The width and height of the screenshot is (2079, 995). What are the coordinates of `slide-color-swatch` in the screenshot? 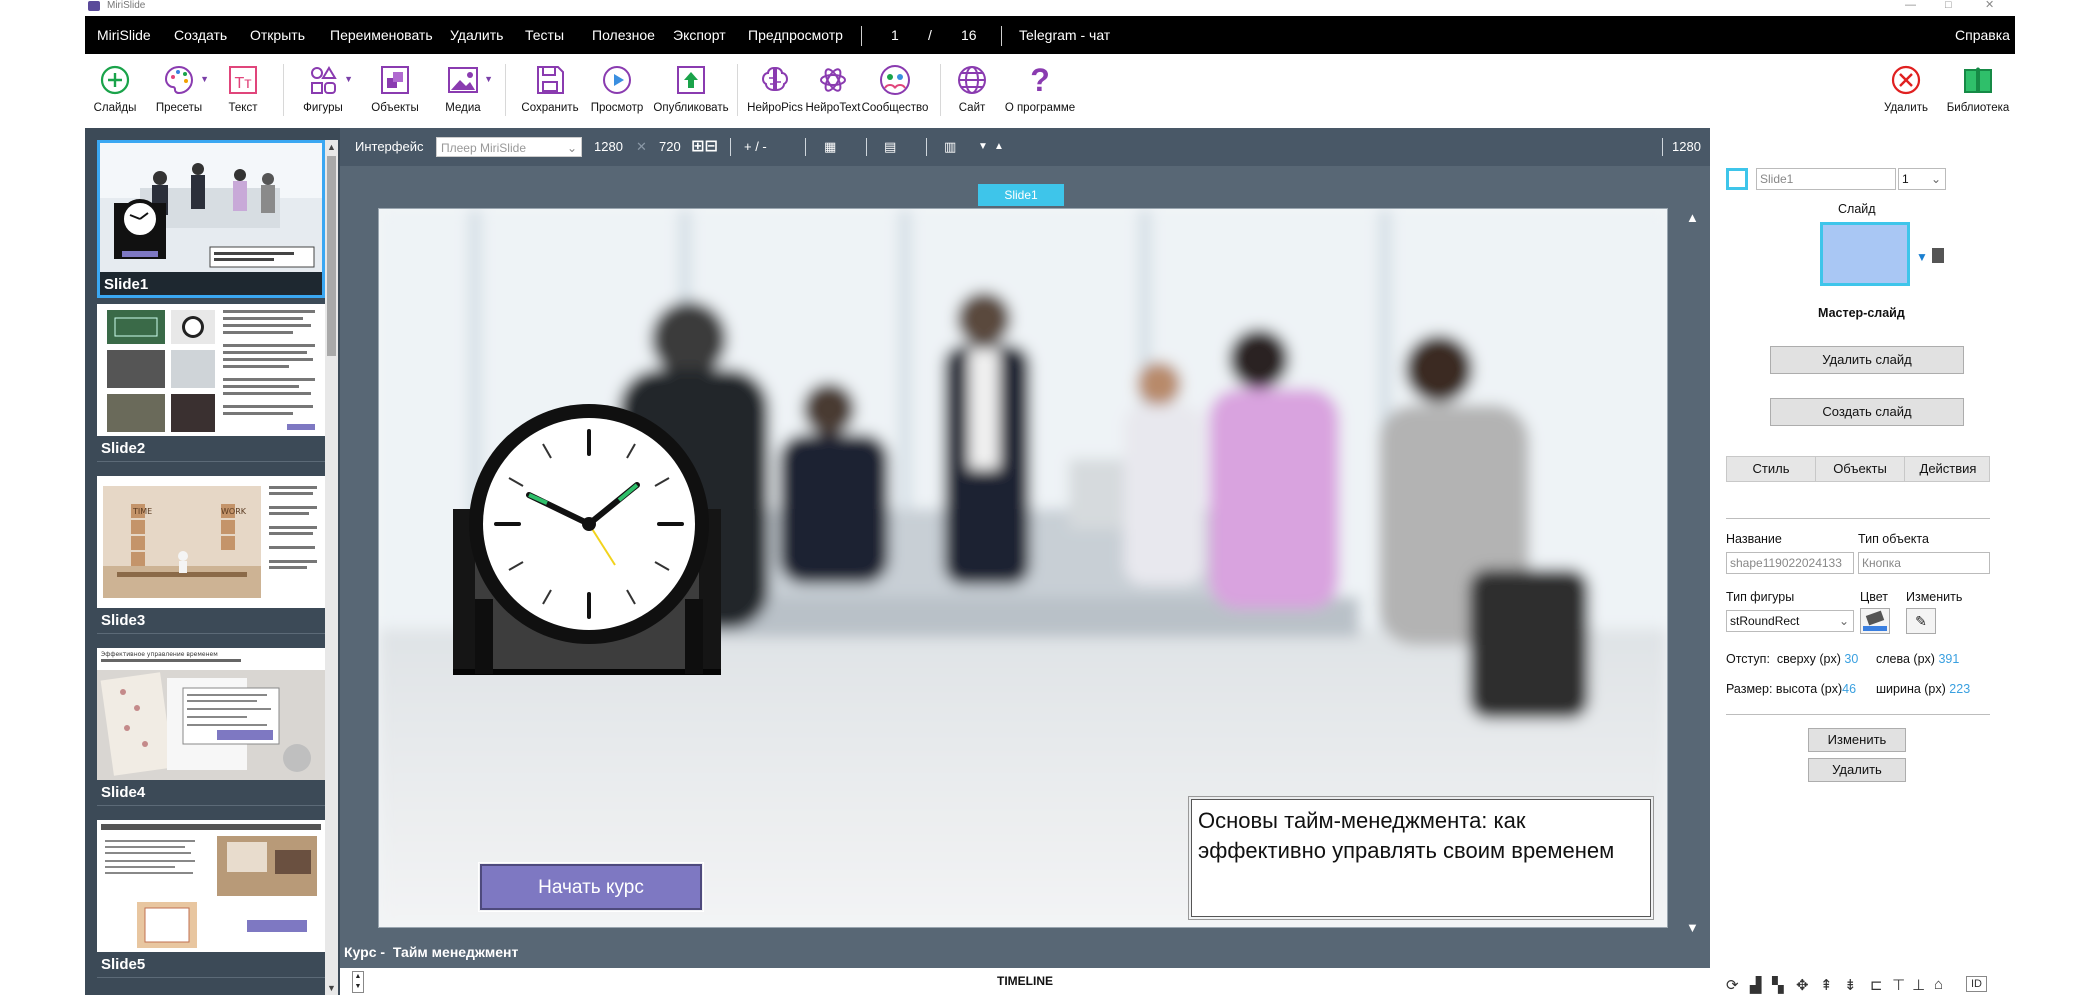 It's located at (1737, 179).